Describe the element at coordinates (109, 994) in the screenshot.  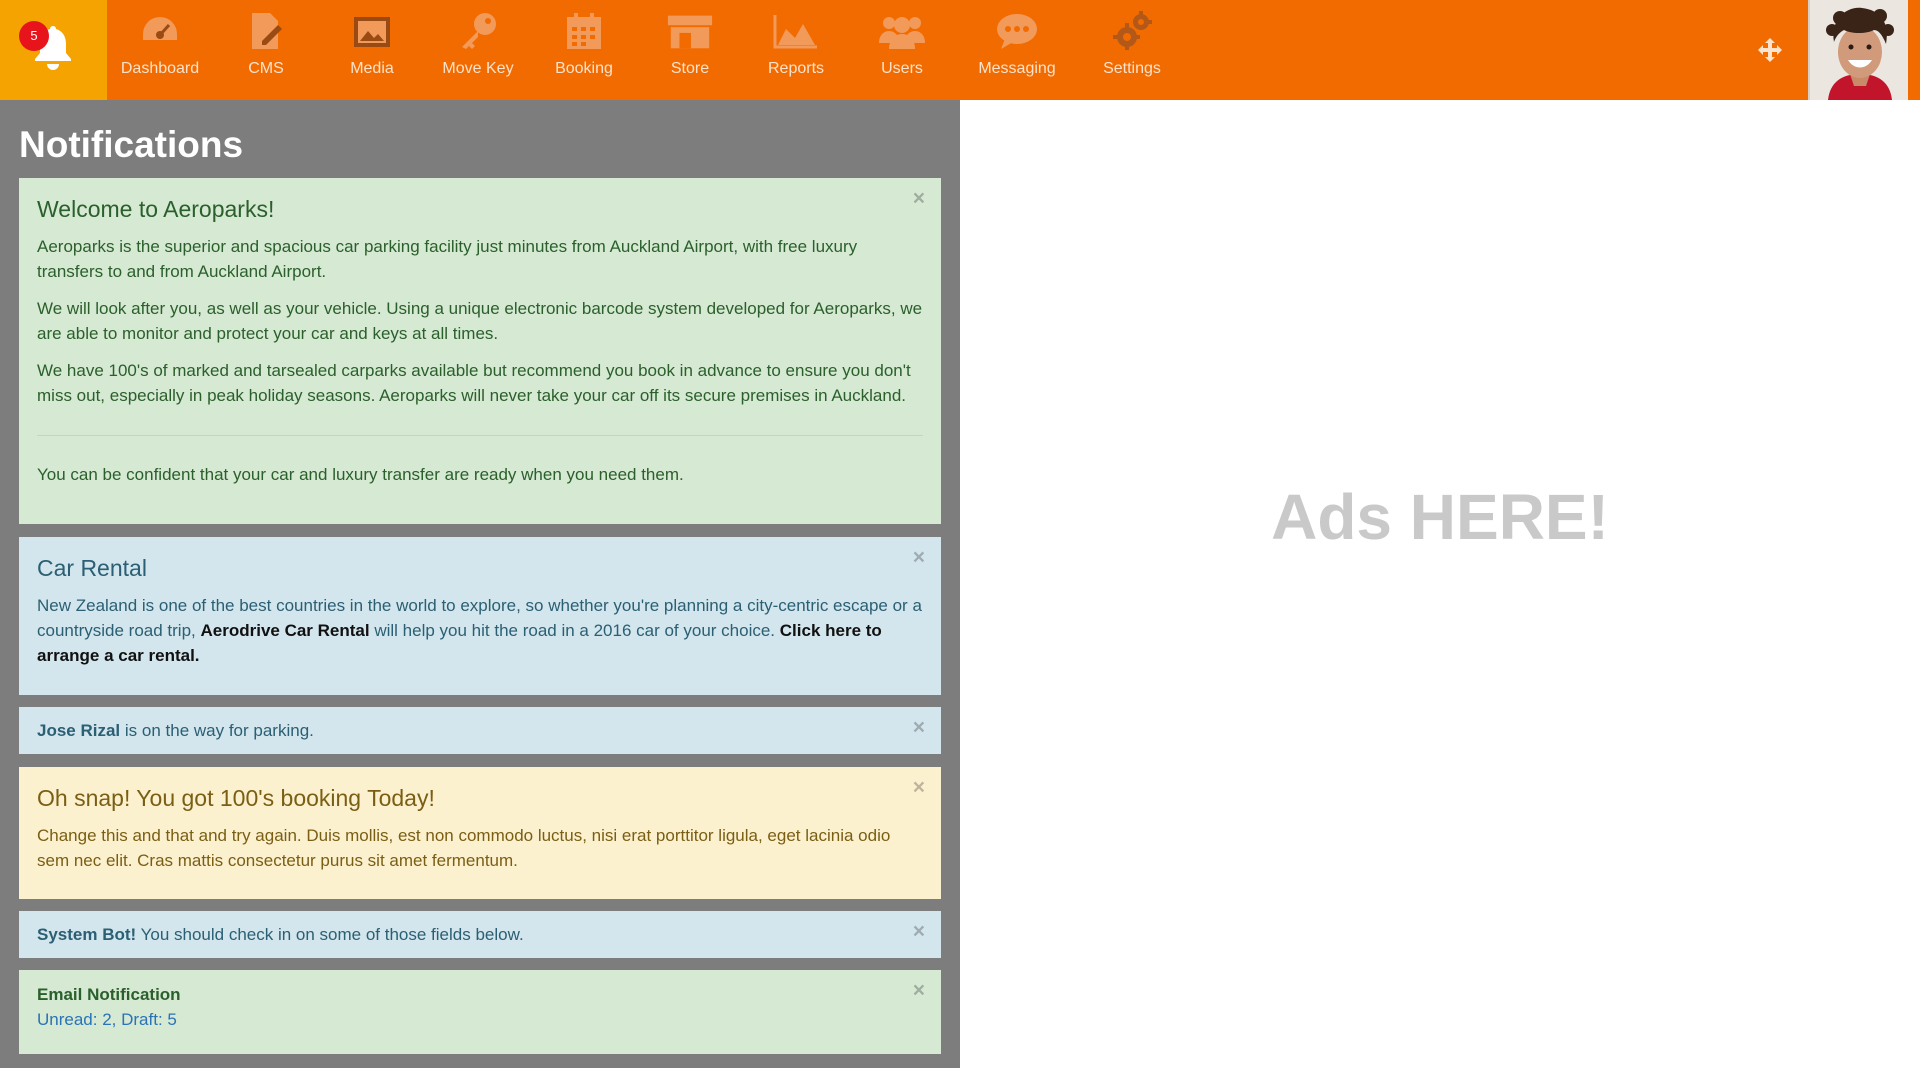
I see `email-notification-title: Email Notification` at that location.